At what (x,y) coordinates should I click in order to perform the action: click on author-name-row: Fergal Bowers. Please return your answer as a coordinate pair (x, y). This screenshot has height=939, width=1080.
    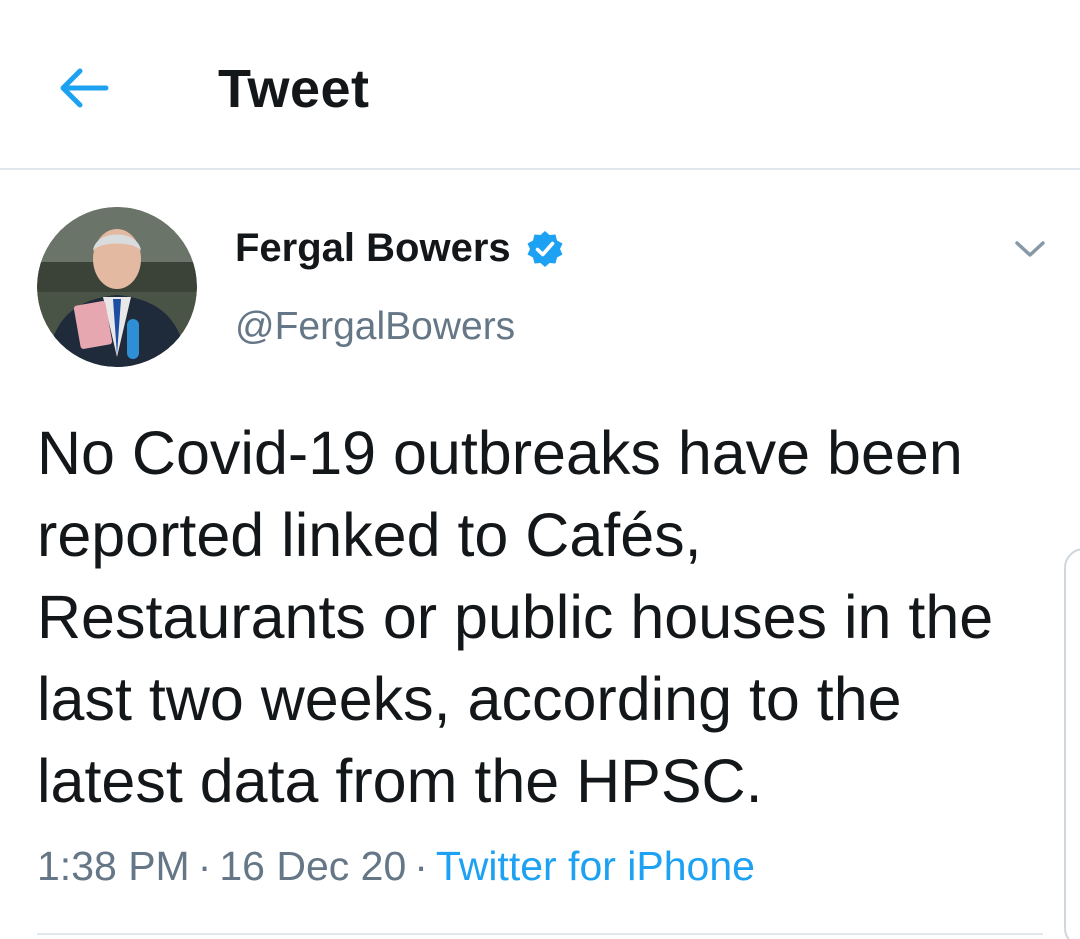
    Looking at the image, I should click on (400, 248).